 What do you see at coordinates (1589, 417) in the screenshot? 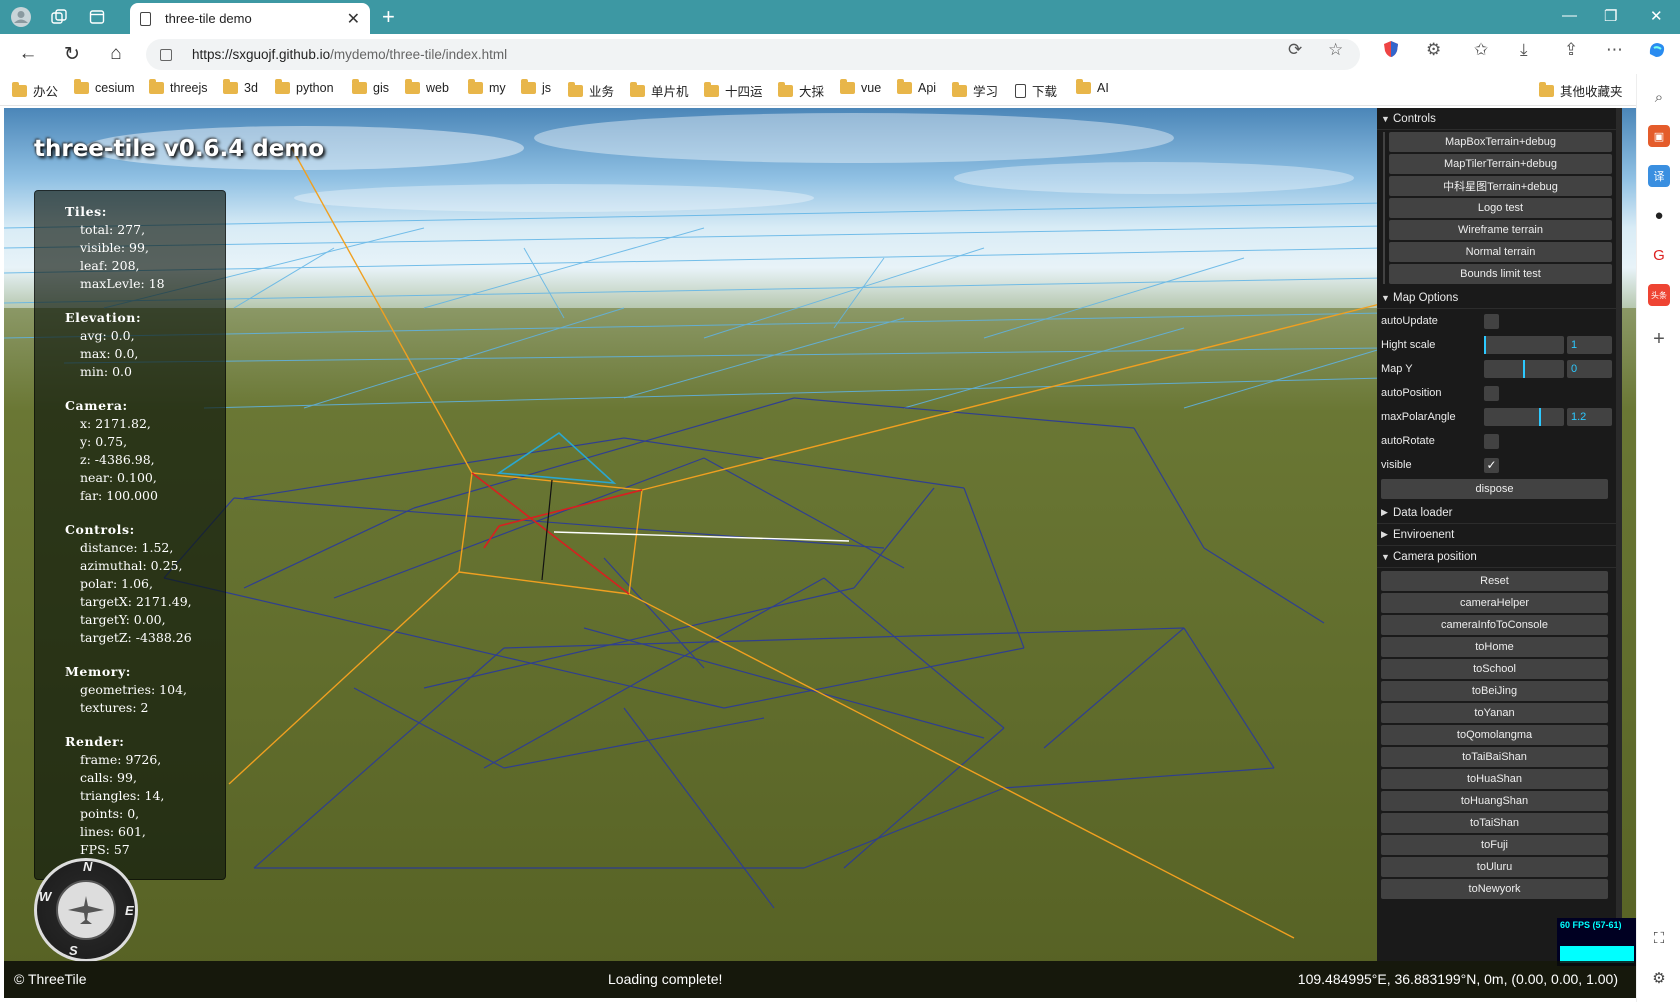
I see `max-polar-angle-input: 1.2` at bounding box center [1589, 417].